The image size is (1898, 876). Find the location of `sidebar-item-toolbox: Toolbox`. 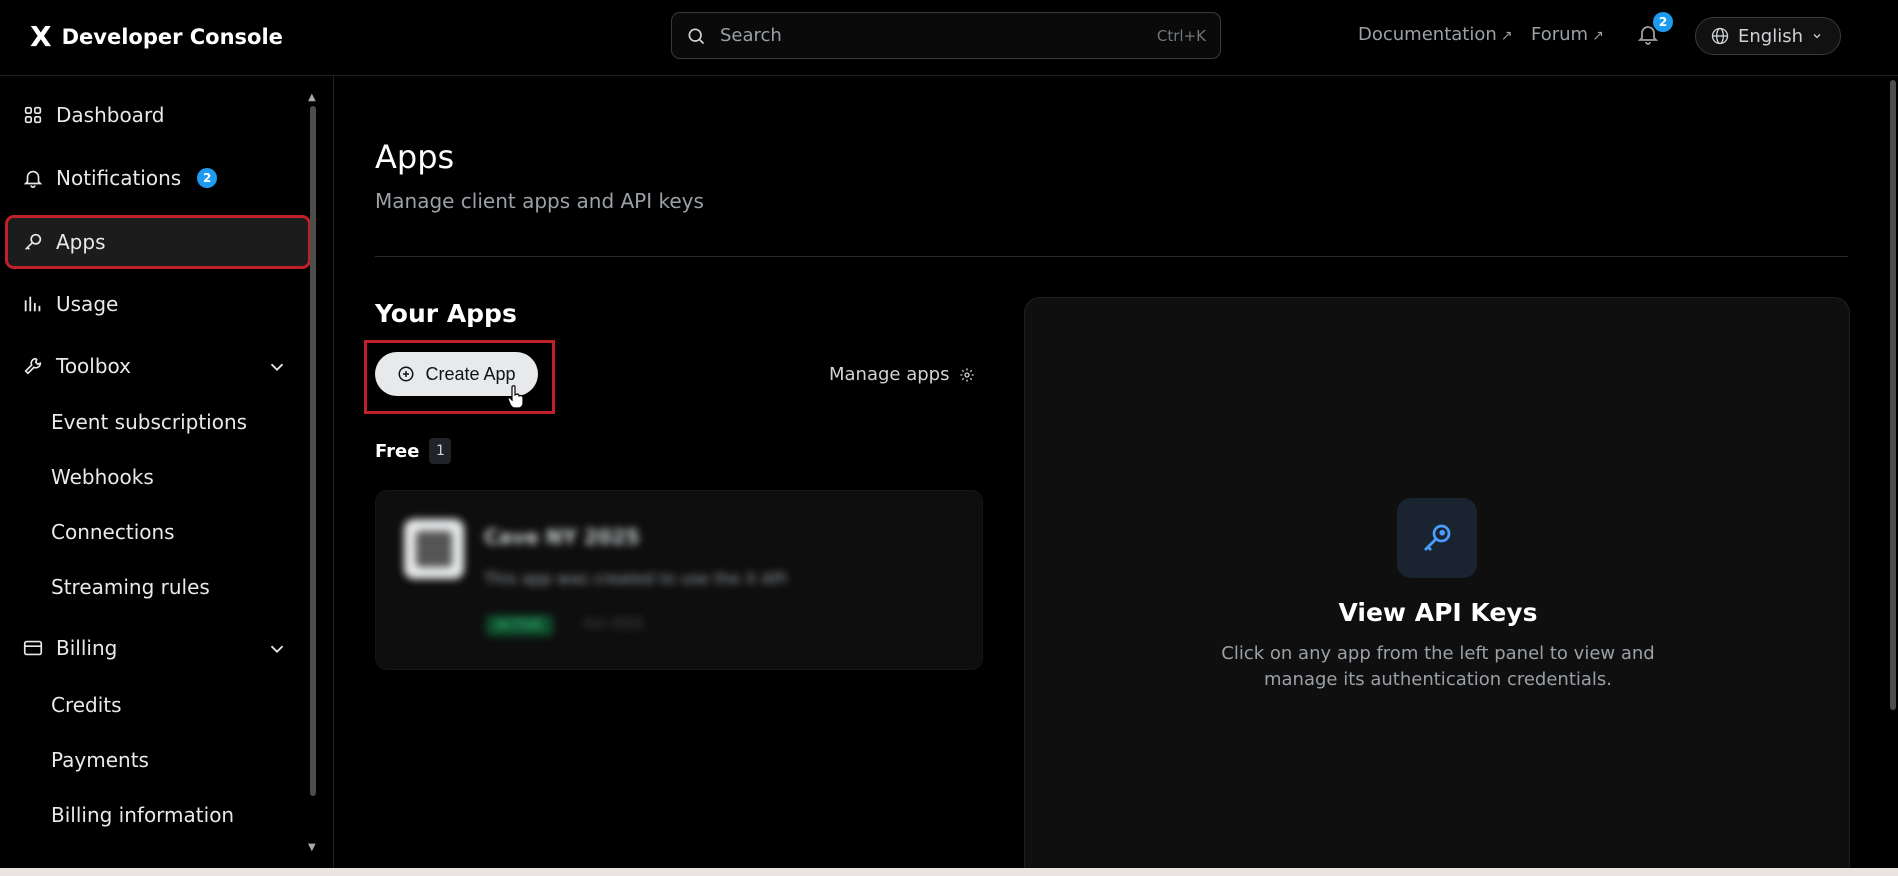

sidebar-item-toolbox: Toolbox is located at coordinates (158, 366).